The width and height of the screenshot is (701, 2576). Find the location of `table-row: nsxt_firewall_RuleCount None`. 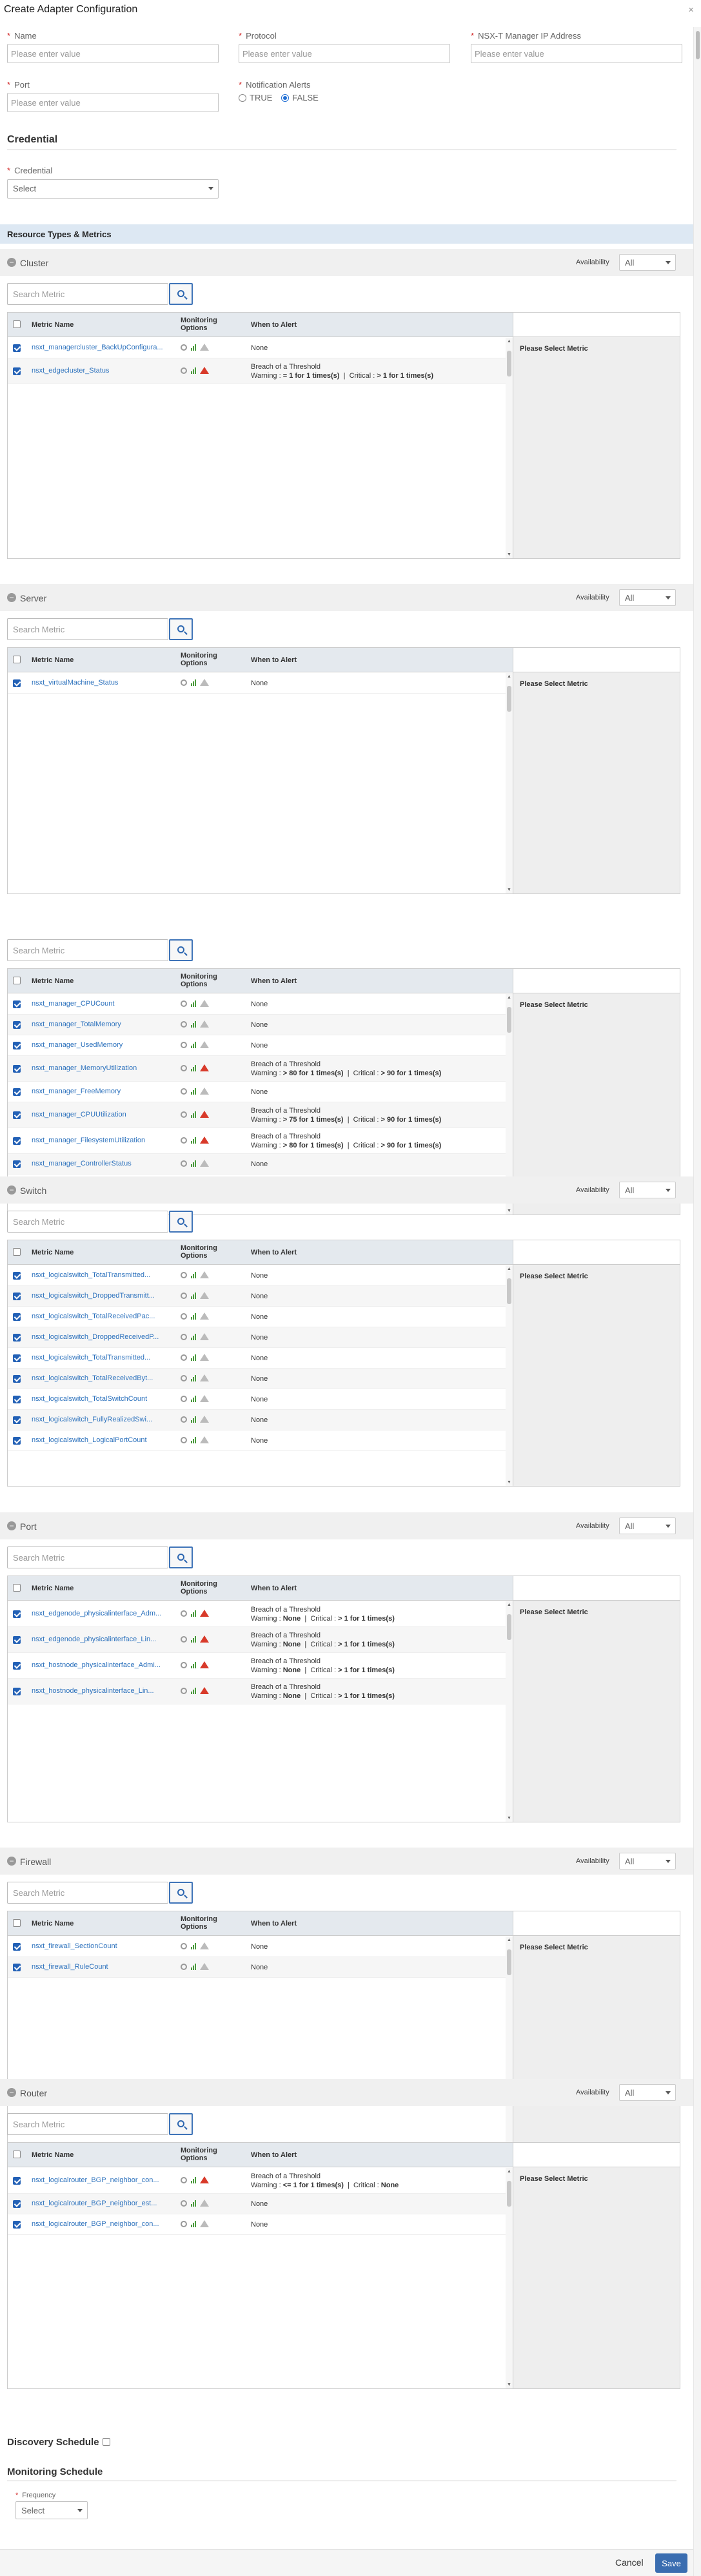

table-row: nsxt_firewall_RuleCount None is located at coordinates (257, 1968).